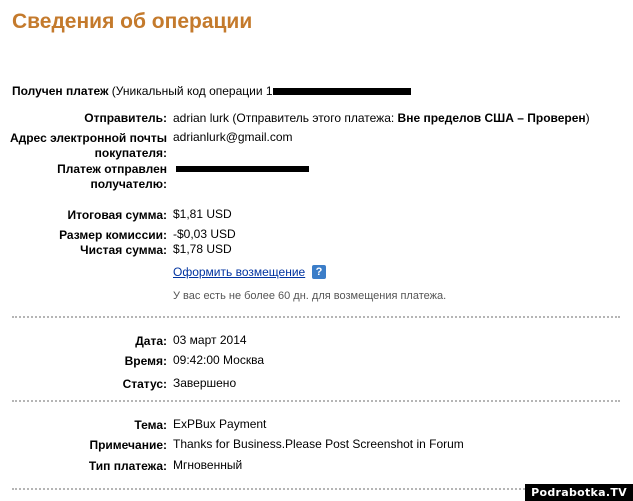  Describe the element at coordinates (117, 215) in the screenshot. I see `total-amount-label: Итоговая сумма:` at that location.